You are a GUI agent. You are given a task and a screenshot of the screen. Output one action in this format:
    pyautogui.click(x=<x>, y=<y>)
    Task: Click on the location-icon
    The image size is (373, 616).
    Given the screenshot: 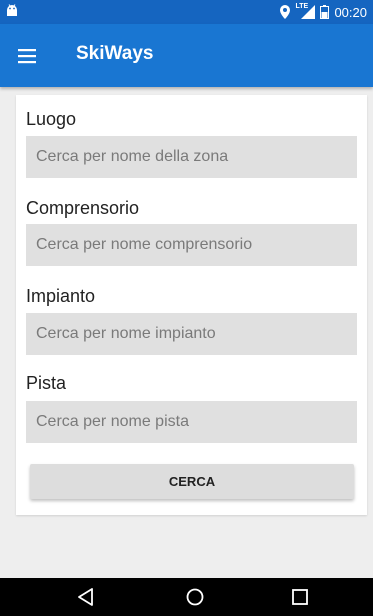 What is the action you would take?
    pyautogui.click(x=285, y=12)
    